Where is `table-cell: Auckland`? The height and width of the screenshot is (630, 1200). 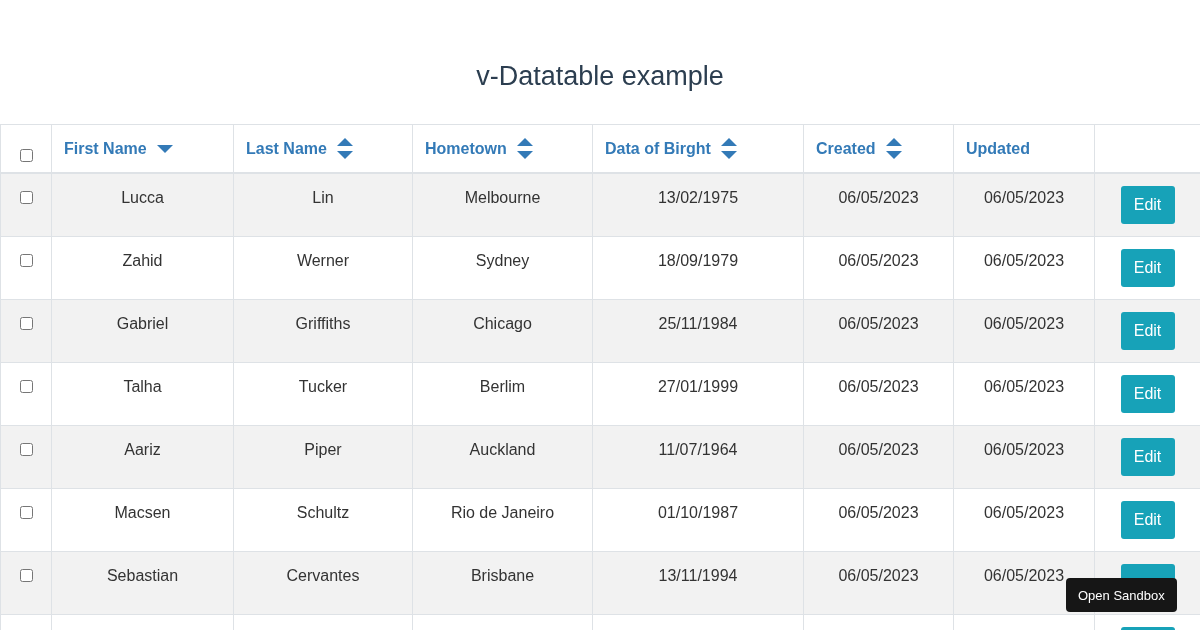 table-cell: Auckland is located at coordinates (502, 450).